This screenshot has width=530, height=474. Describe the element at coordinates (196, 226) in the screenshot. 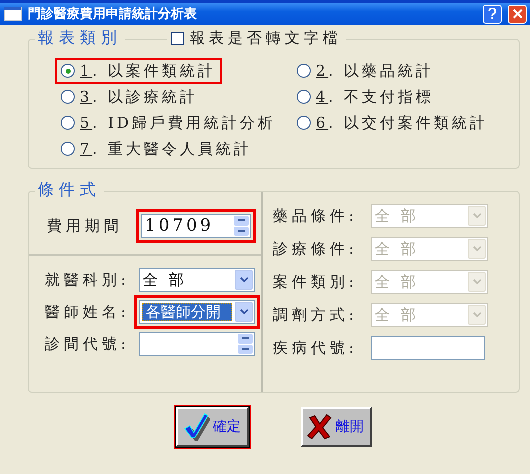

I see `spin-field: 10709` at that location.